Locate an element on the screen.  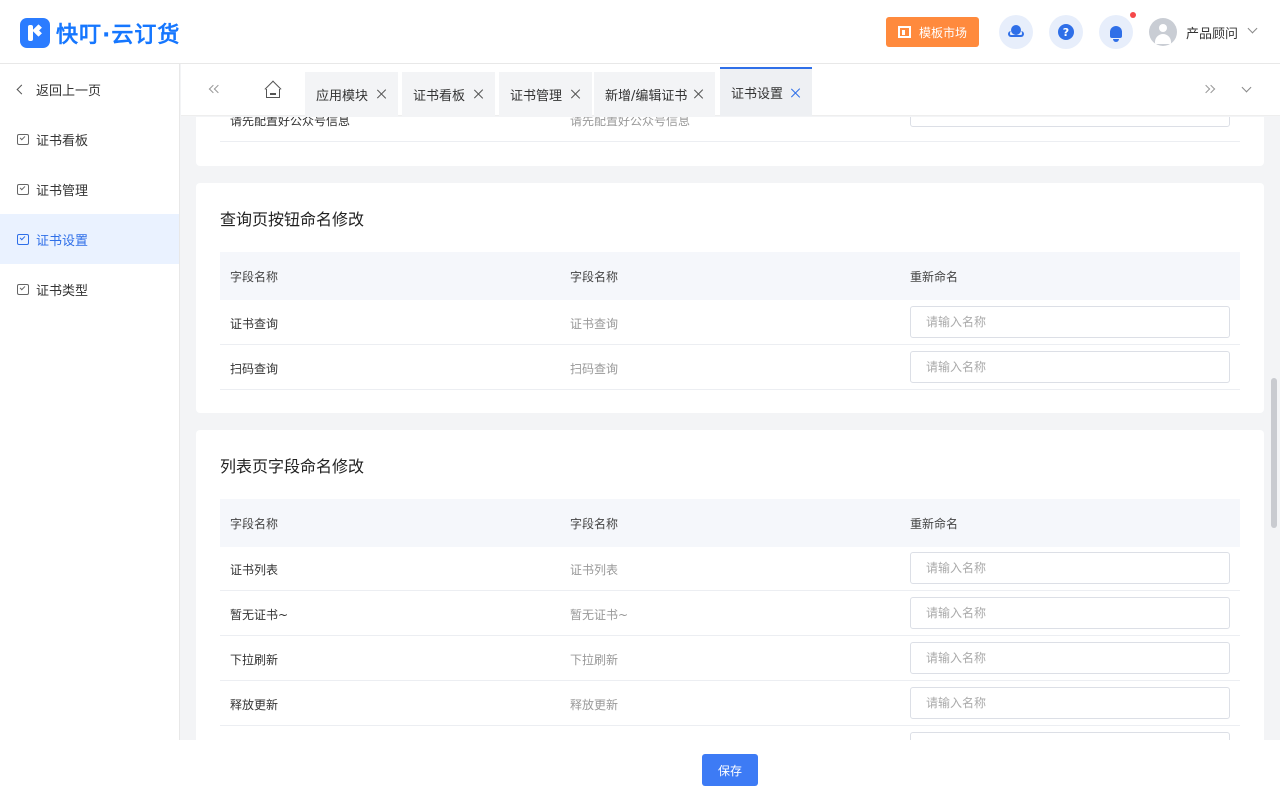
table-row: 暂无证书~ 暂无证书~ is located at coordinates (730, 613).